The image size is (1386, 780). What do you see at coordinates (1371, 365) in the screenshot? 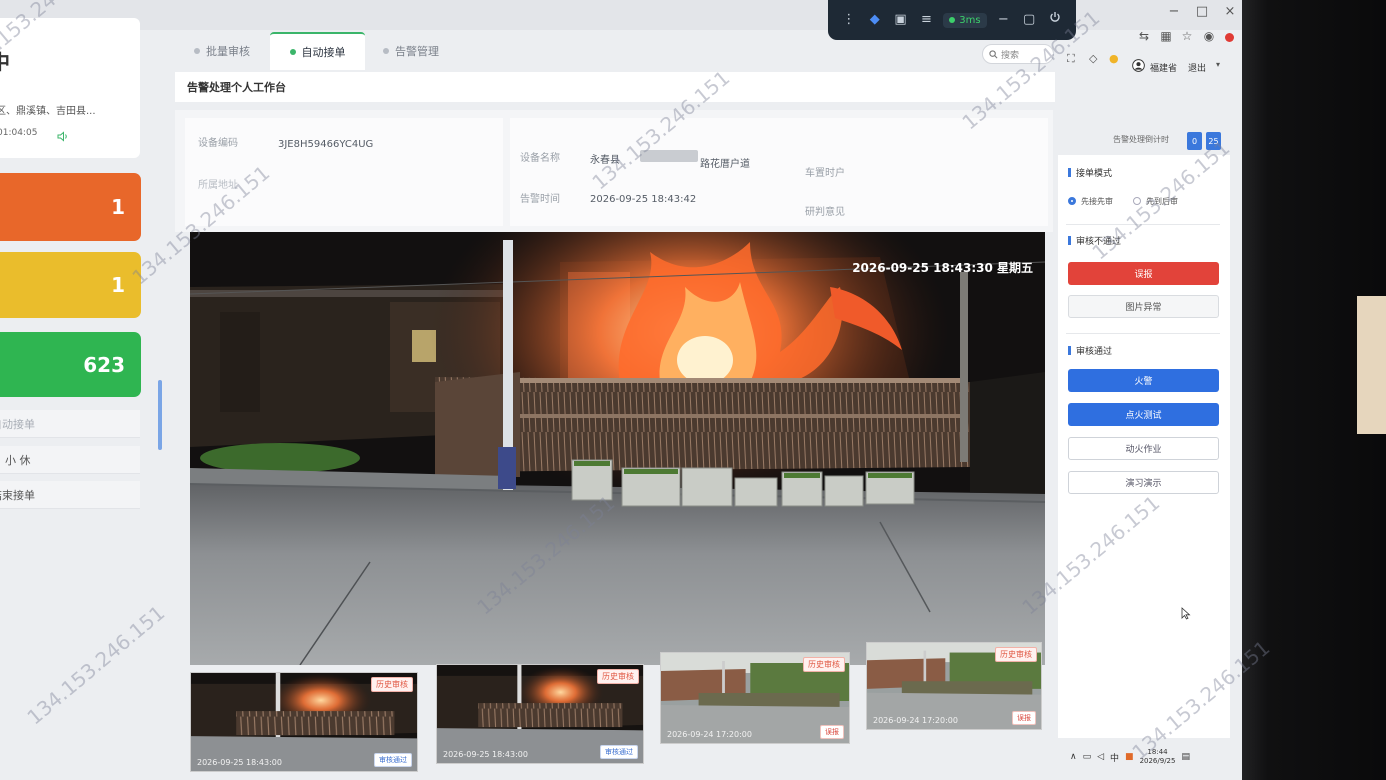
I see `background-paper` at bounding box center [1371, 365].